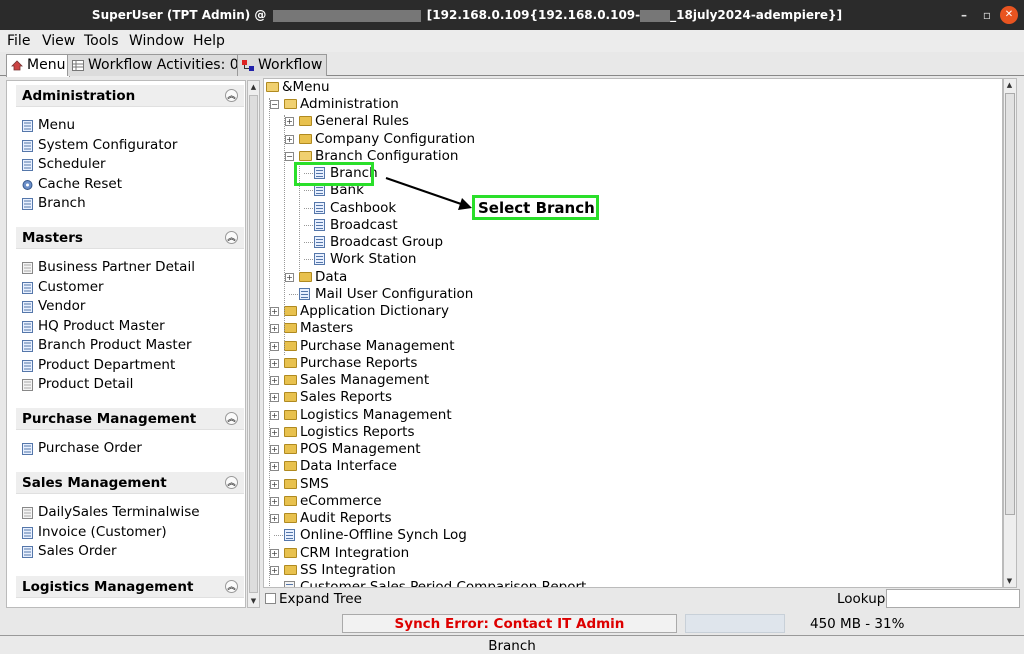  What do you see at coordinates (282, 65) in the screenshot?
I see `tab-workflow: Workflow` at bounding box center [282, 65].